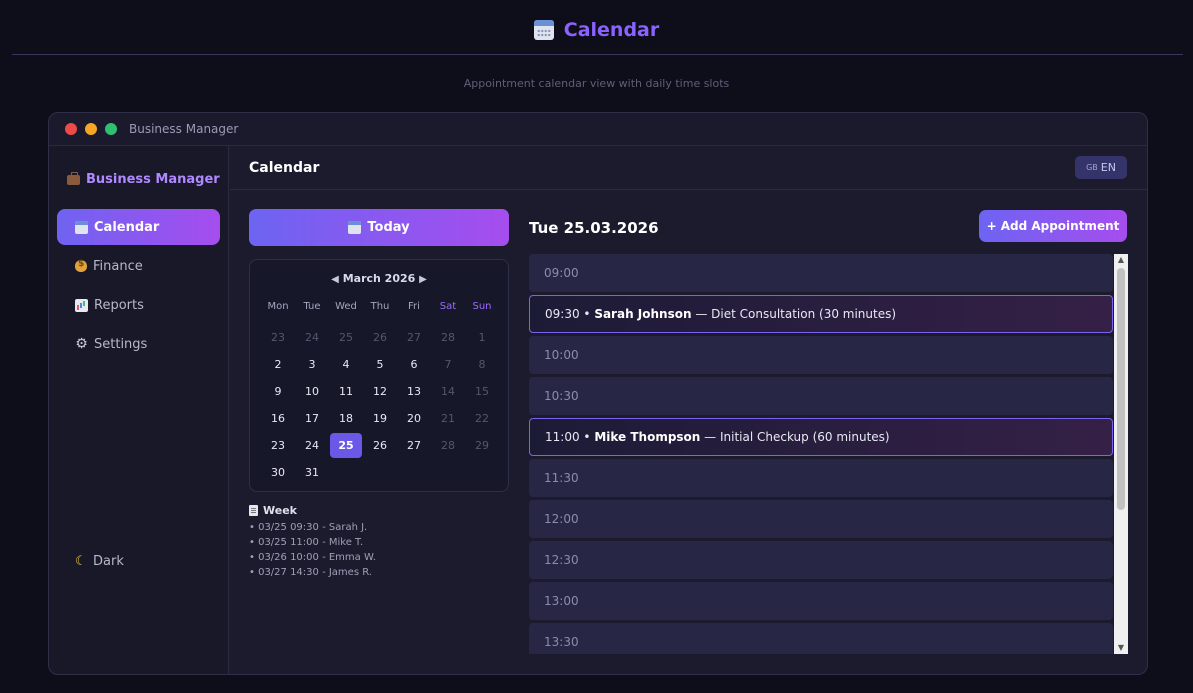 This screenshot has height=693, width=1193. Describe the element at coordinates (346, 418) in the screenshot. I see `day-cell: 18` at that location.